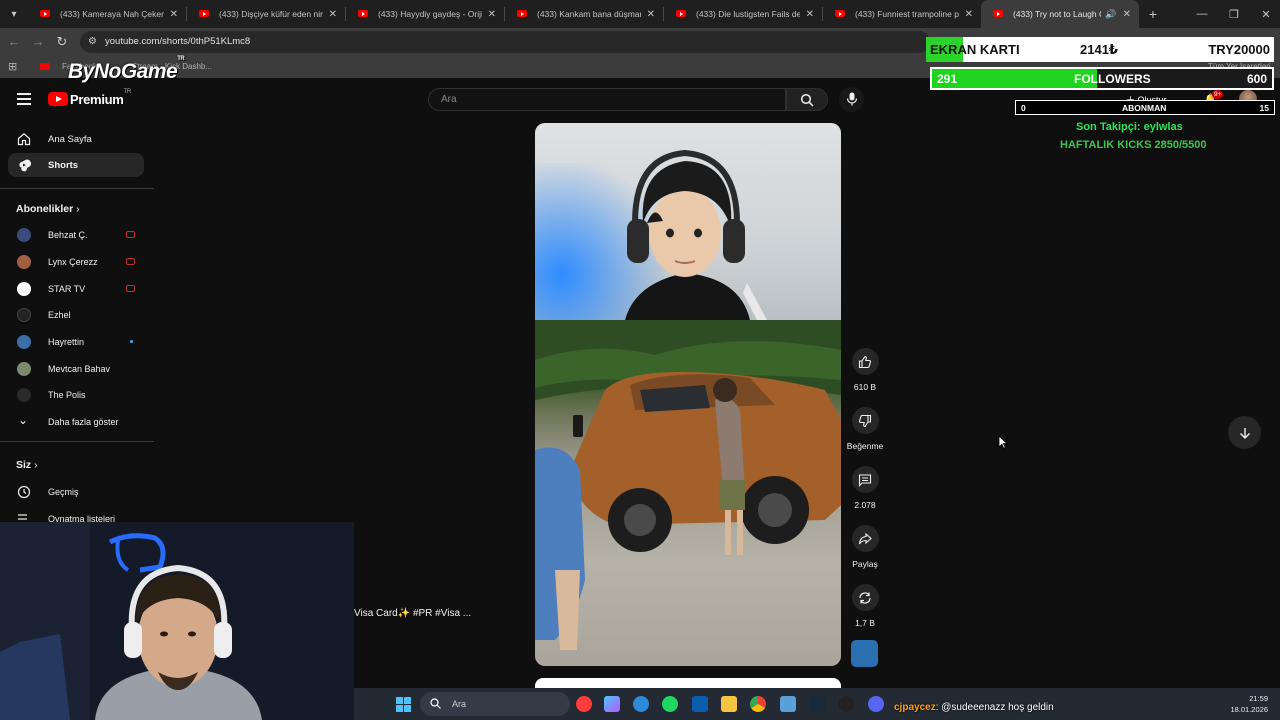 This screenshot has width=1280, height=720. What do you see at coordinates (865, 538) in the screenshot?
I see `share-button` at bounding box center [865, 538].